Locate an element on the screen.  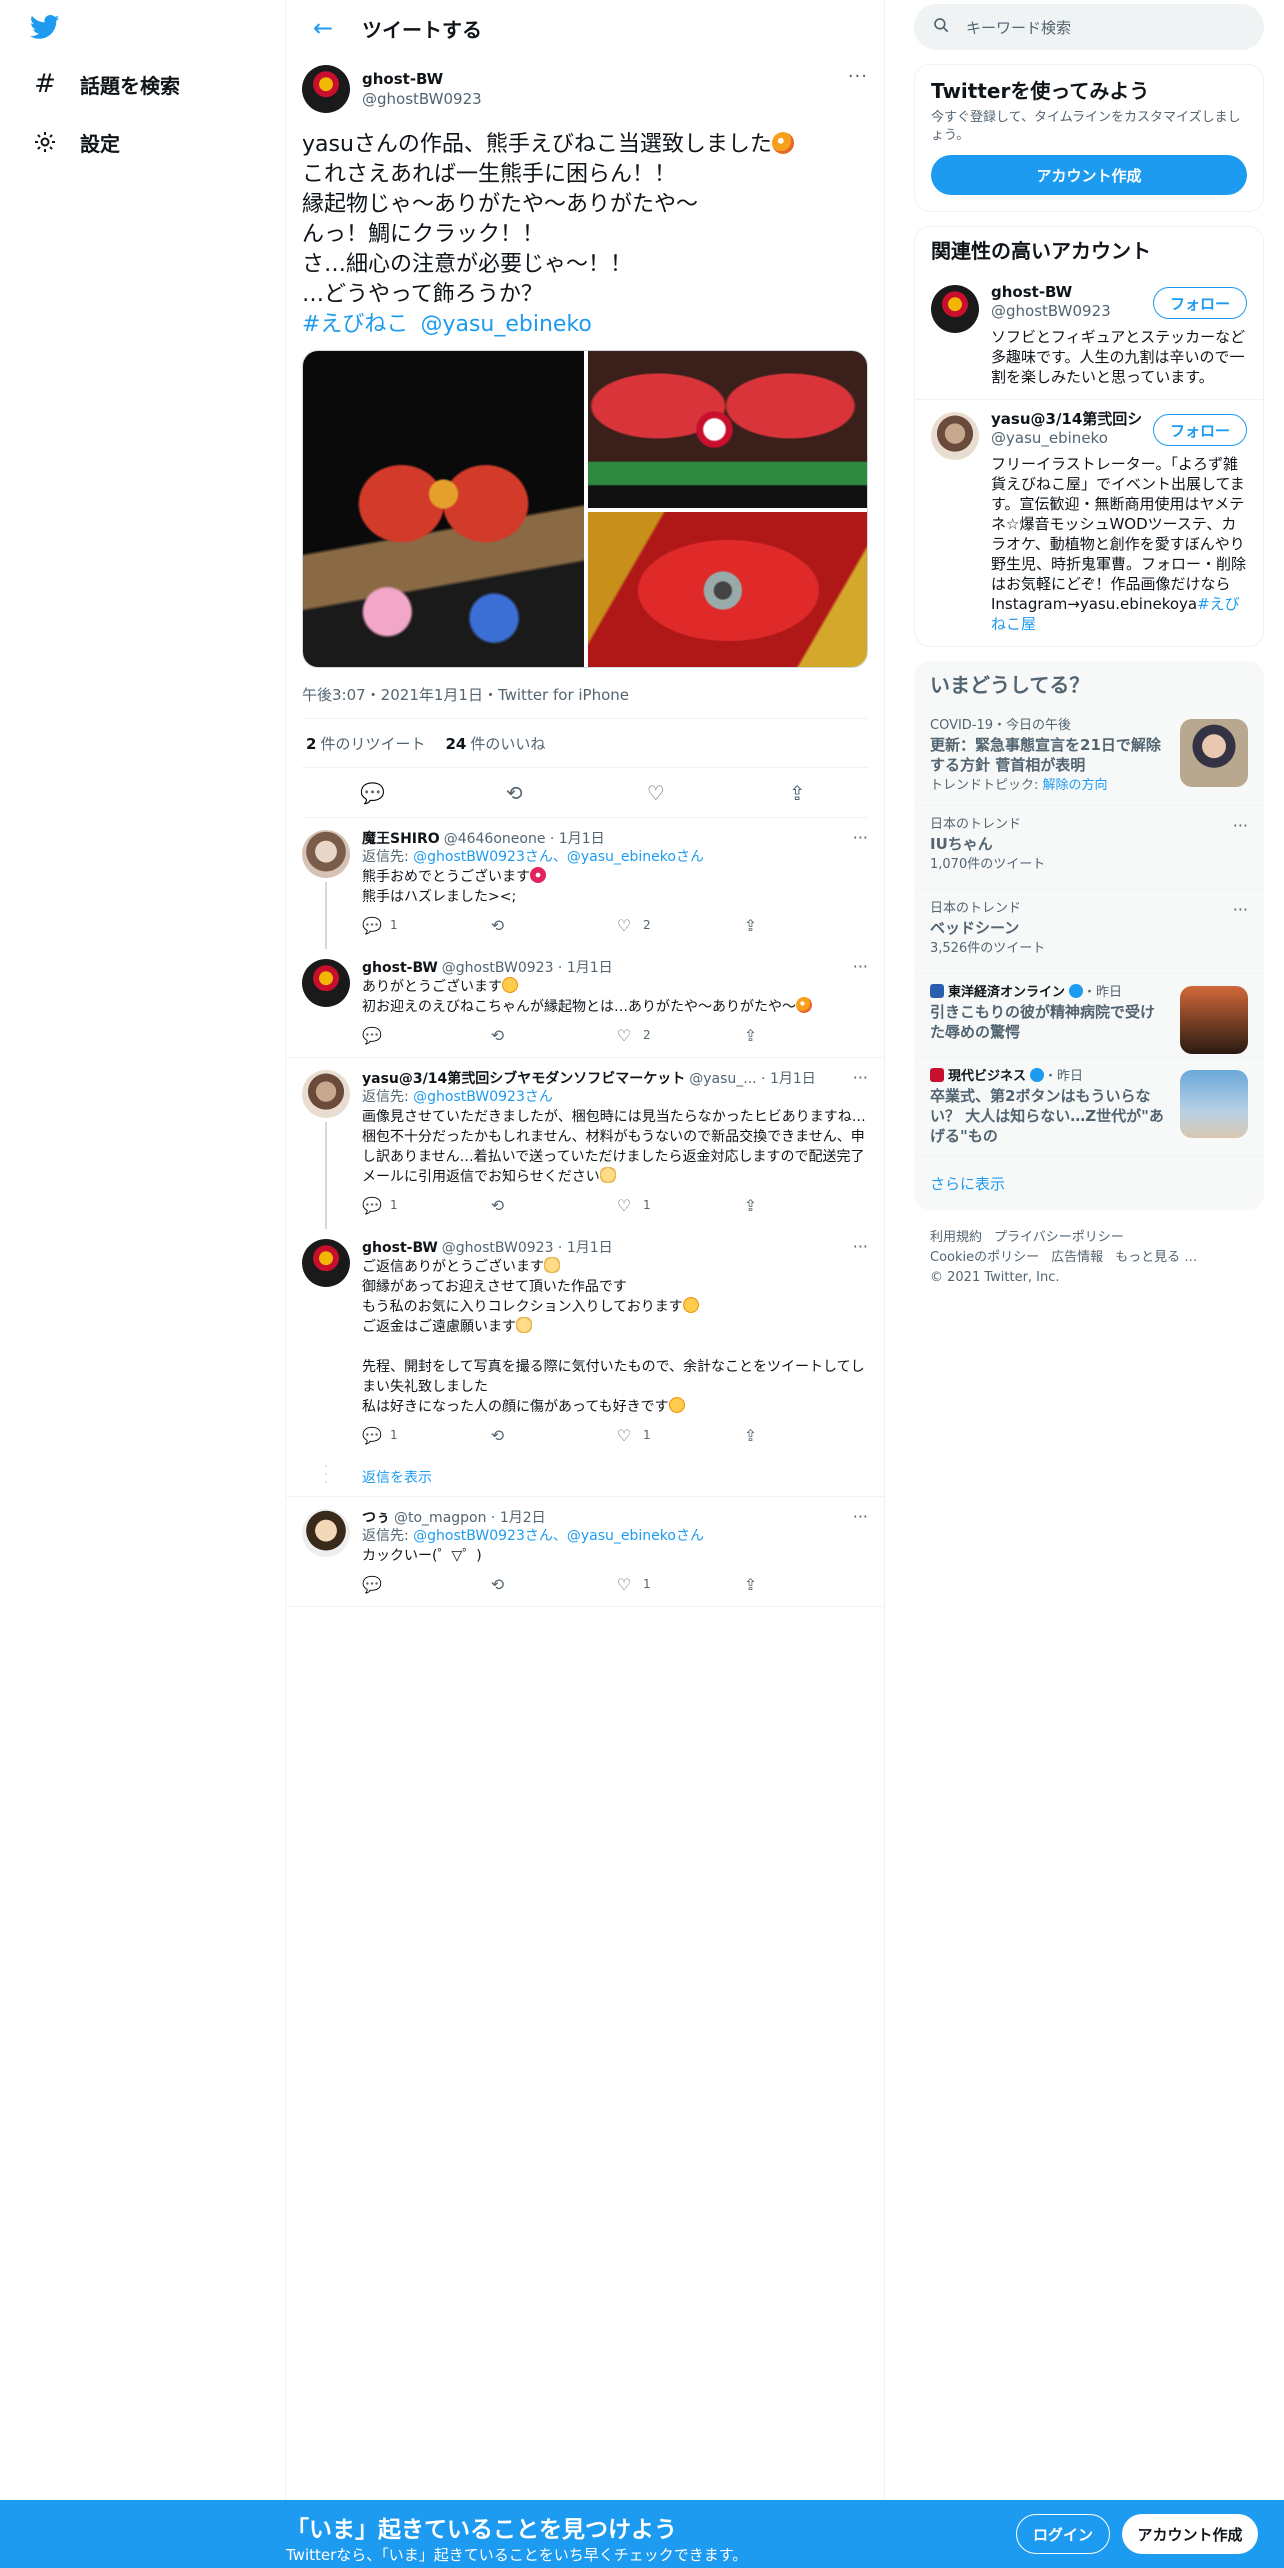
footer-link-cookie: Cookieのポリシー is located at coordinates (984, 1257).